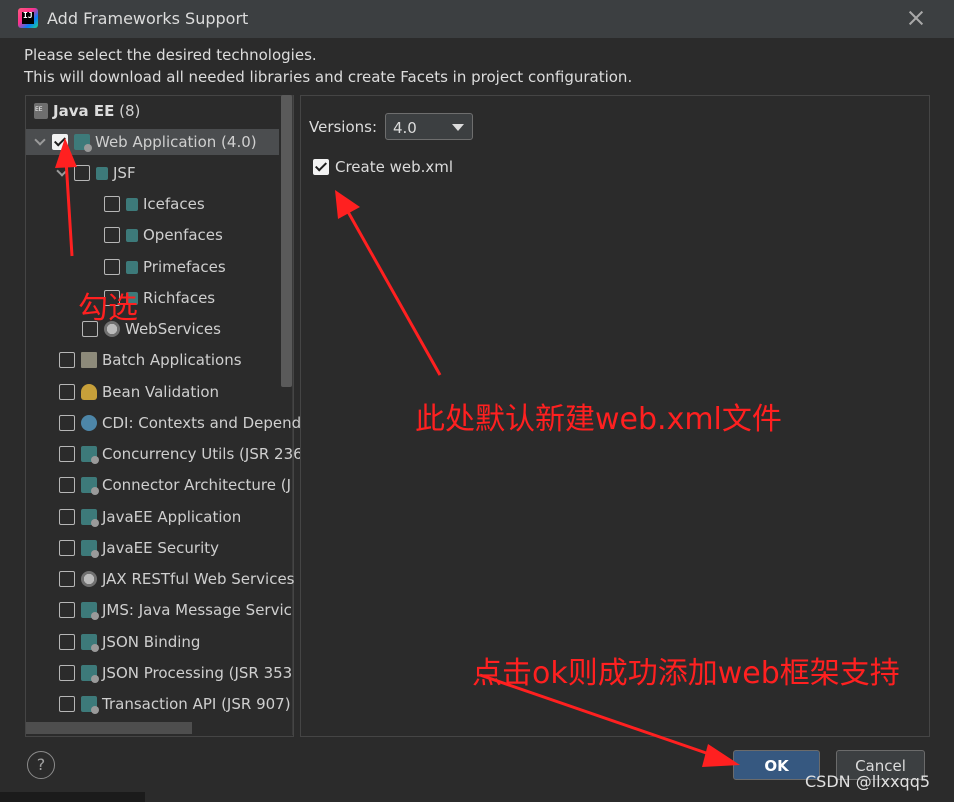 The image size is (954, 802). What do you see at coordinates (89, 360) in the screenshot?
I see `folder-icon` at bounding box center [89, 360].